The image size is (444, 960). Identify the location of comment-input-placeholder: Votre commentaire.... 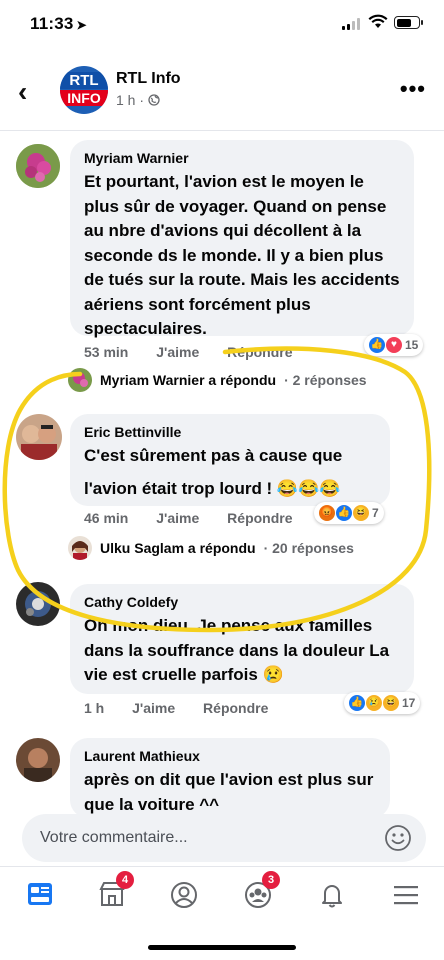
(114, 837).